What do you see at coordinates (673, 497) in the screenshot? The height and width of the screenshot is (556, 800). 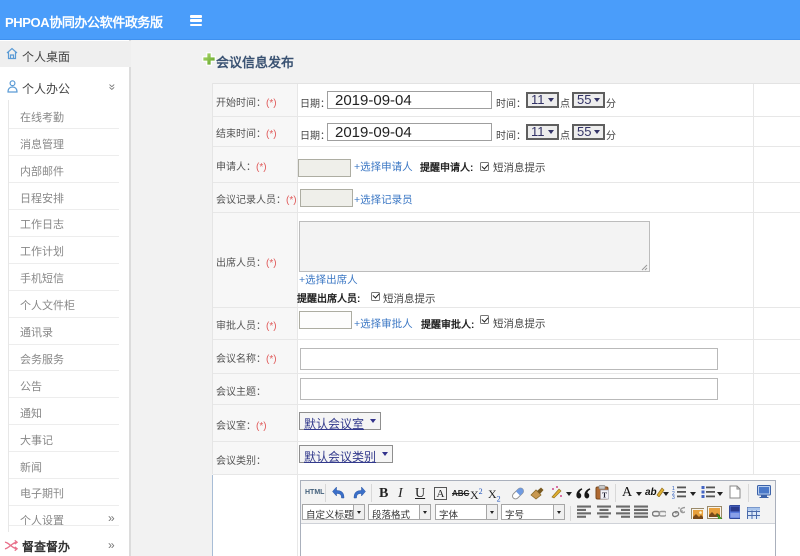 I see `svg-text: 3` at bounding box center [673, 497].